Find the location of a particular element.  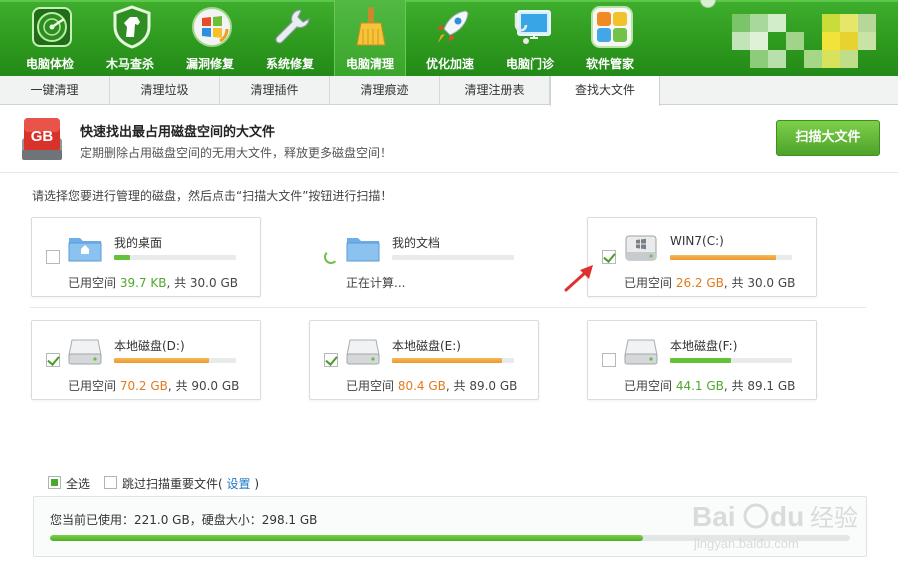

total-space-text: , 共 90.0 GB is located at coordinates (203, 386).